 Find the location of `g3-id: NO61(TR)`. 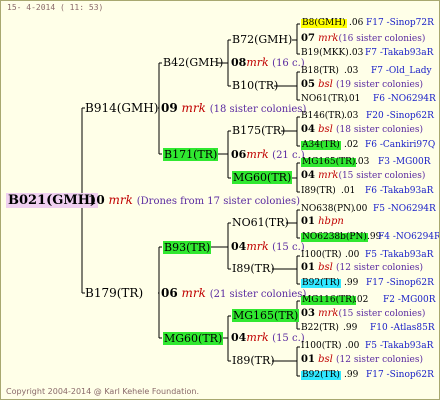

g3-id: NO61(TR) is located at coordinates (260, 222).